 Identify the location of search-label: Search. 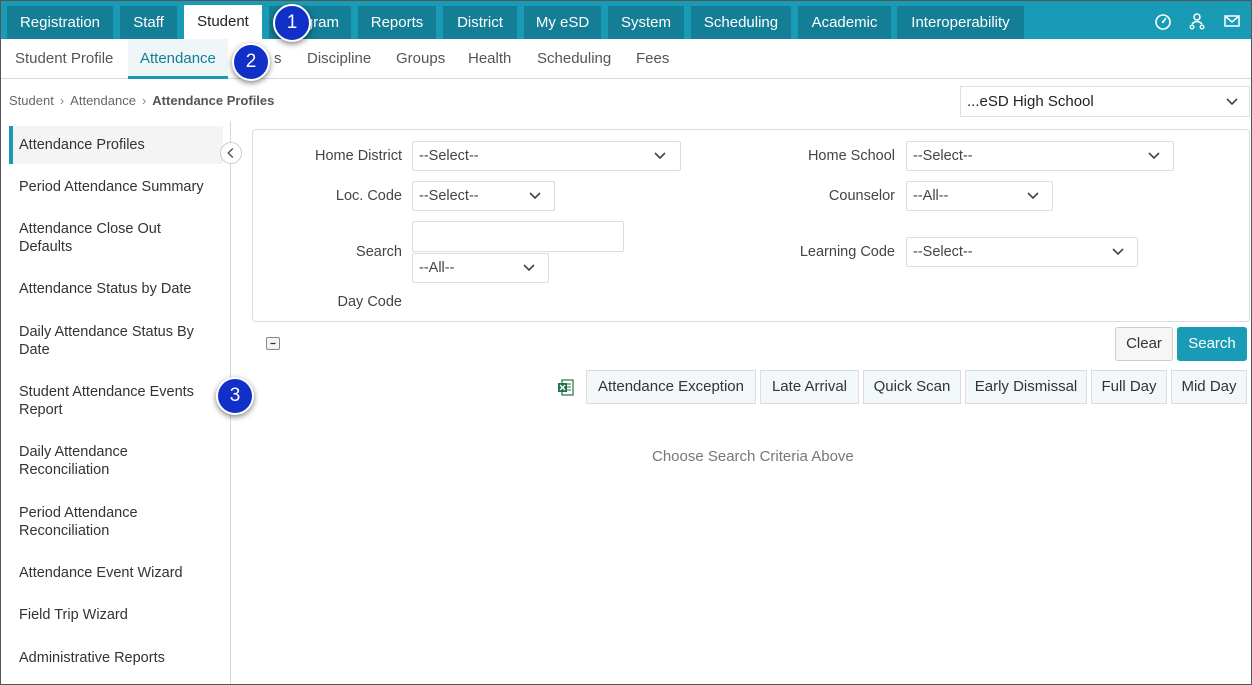
(379, 252).